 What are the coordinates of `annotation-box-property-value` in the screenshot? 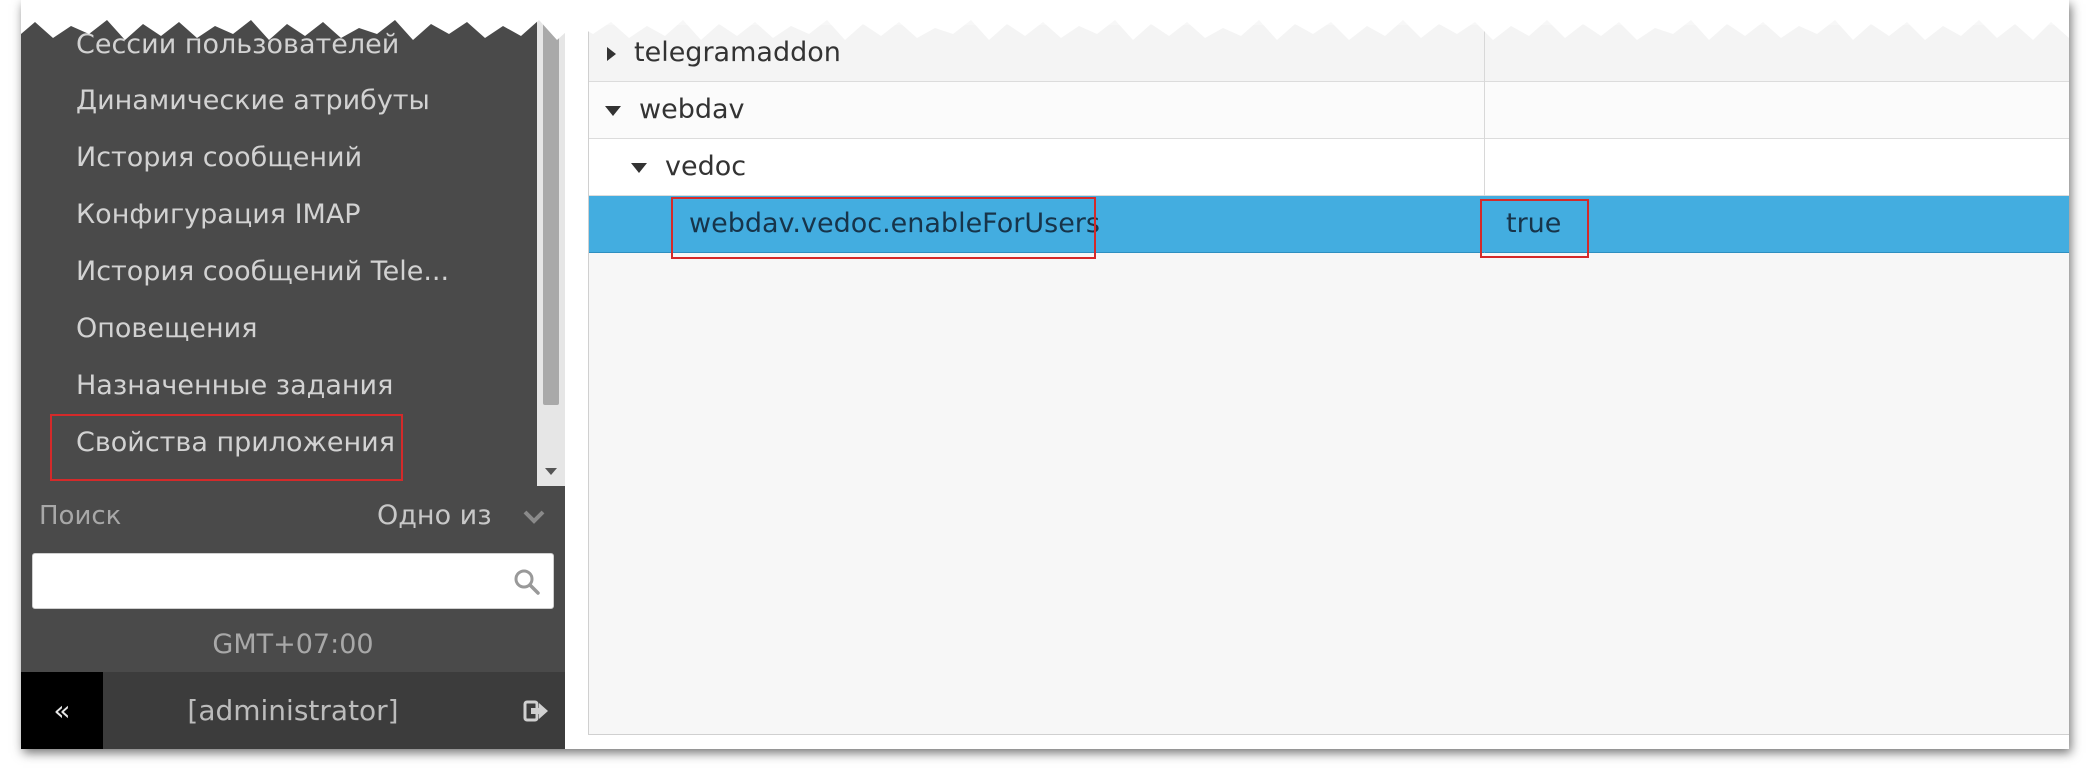 It's located at (1534, 228).